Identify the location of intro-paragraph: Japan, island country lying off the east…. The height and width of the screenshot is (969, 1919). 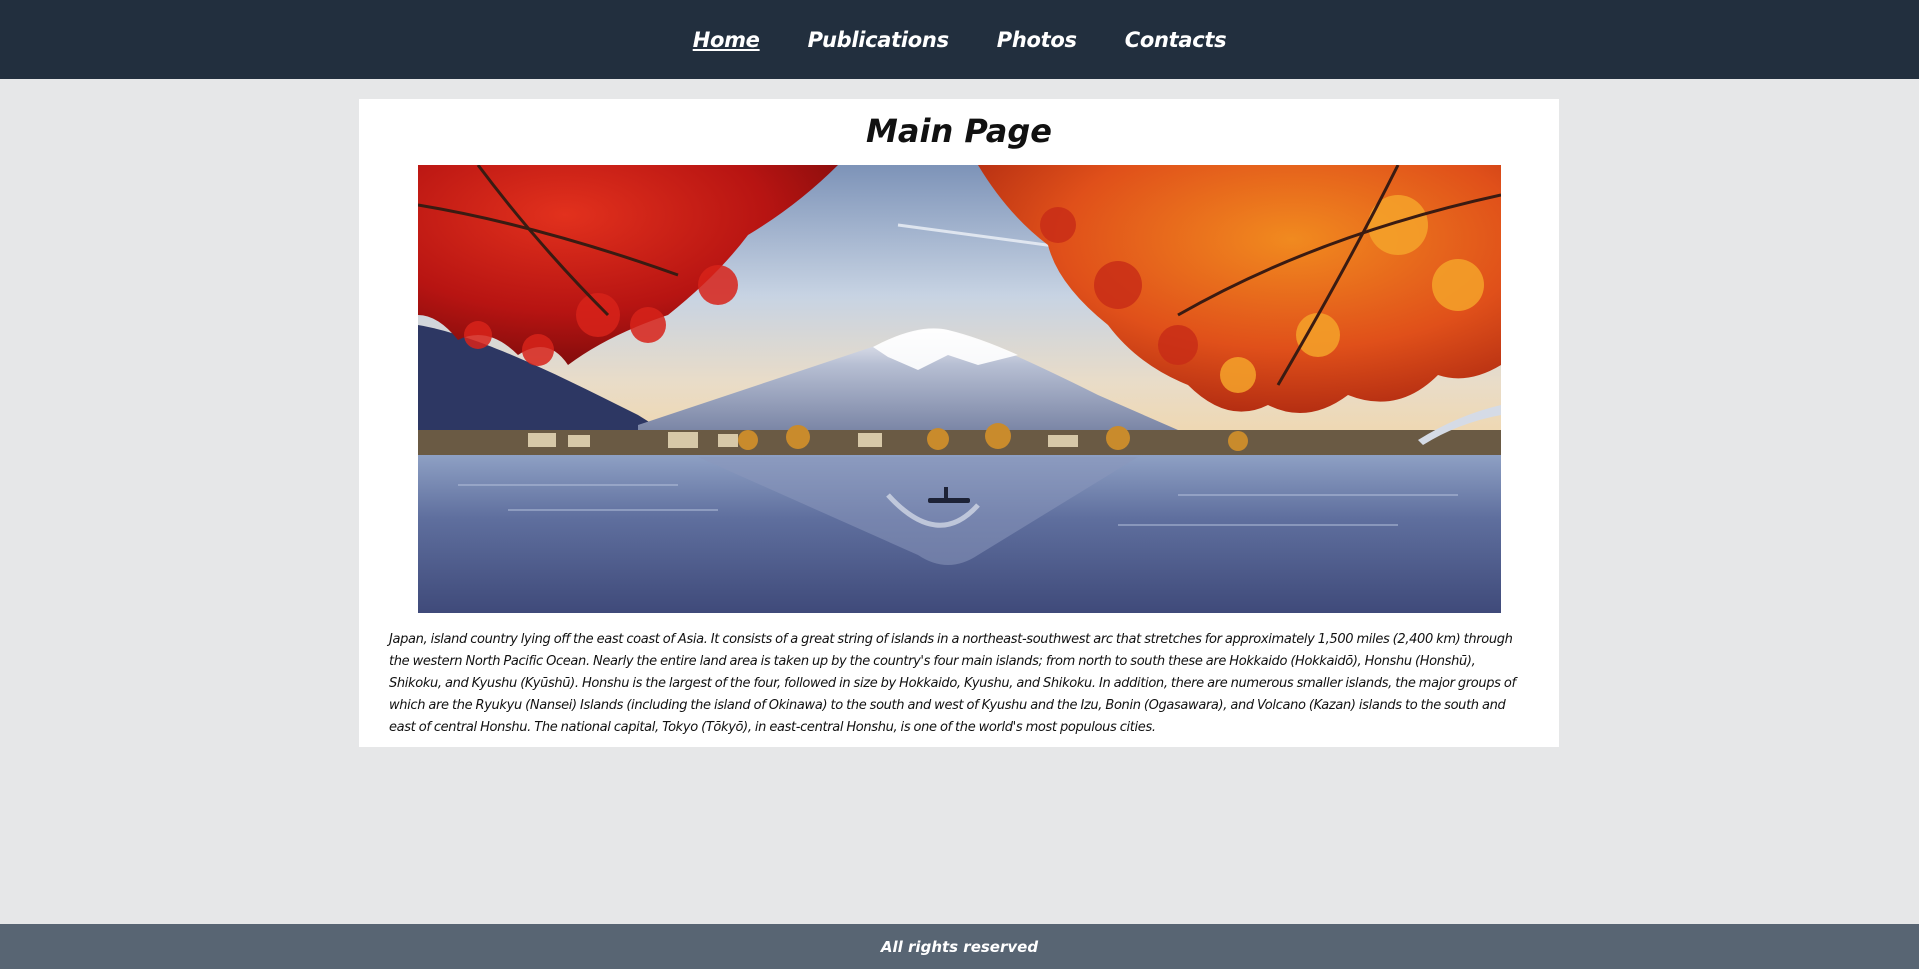
(952, 683).